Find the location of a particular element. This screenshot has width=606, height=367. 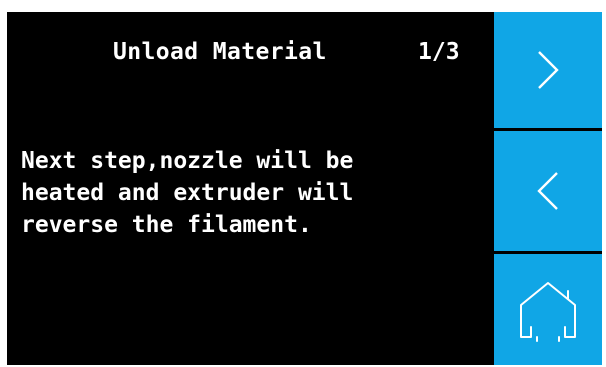

home-button is located at coordinates (548, 309).